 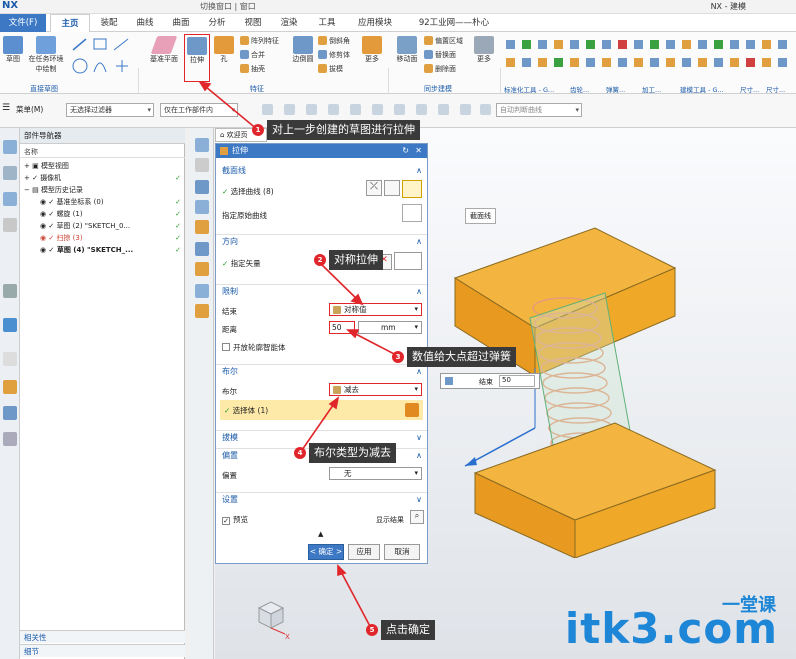 What do you see at coordinates (303, 50) in the screenshot?
I see `edge-blend-button: 边倒圆` at bounding box center [303, 50].